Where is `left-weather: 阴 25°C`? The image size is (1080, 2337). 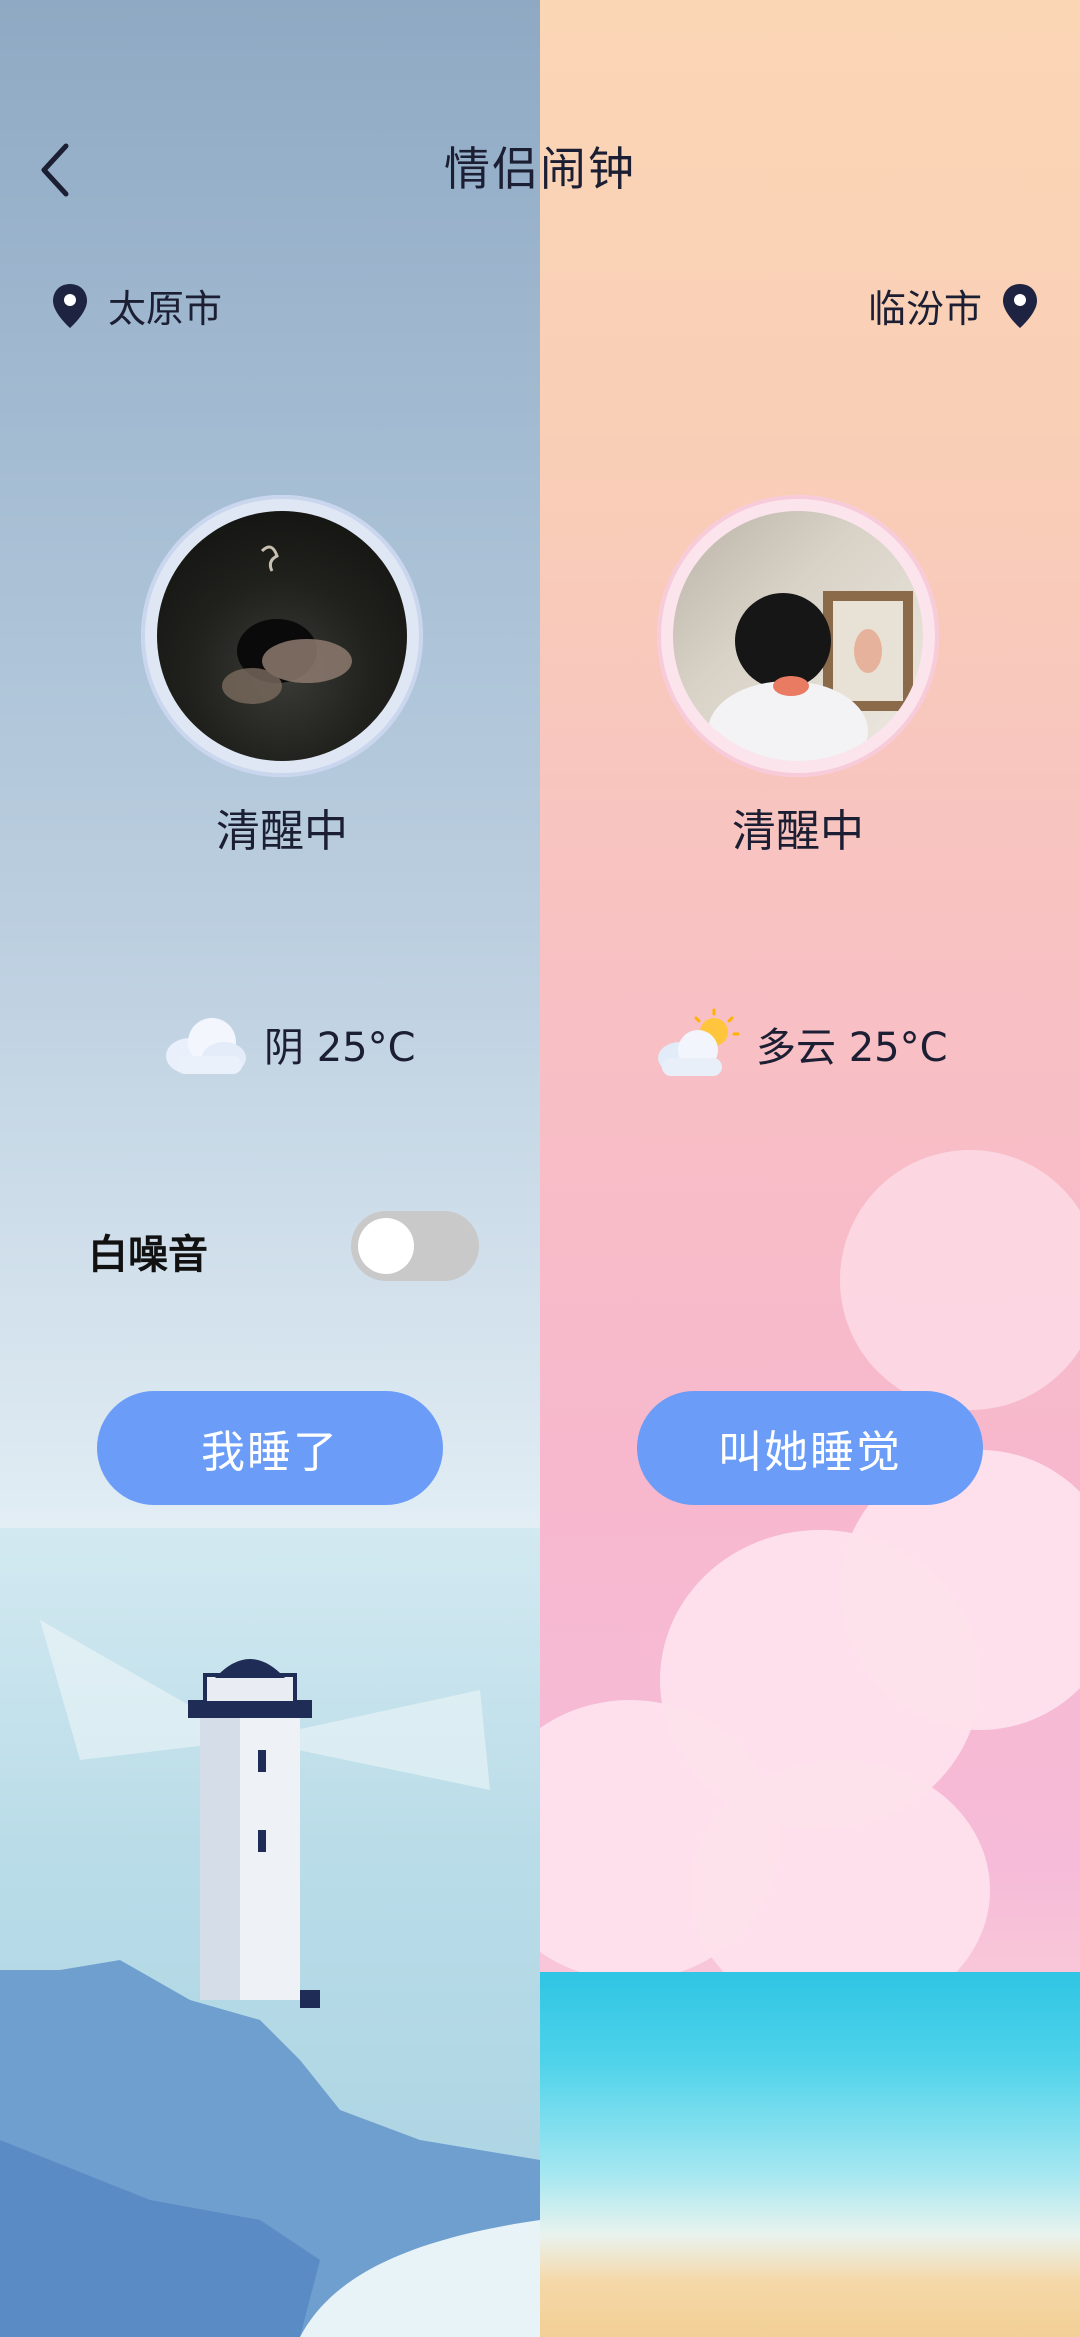 left-weather: 阴 25°C is located at coordinates (288, 1044).